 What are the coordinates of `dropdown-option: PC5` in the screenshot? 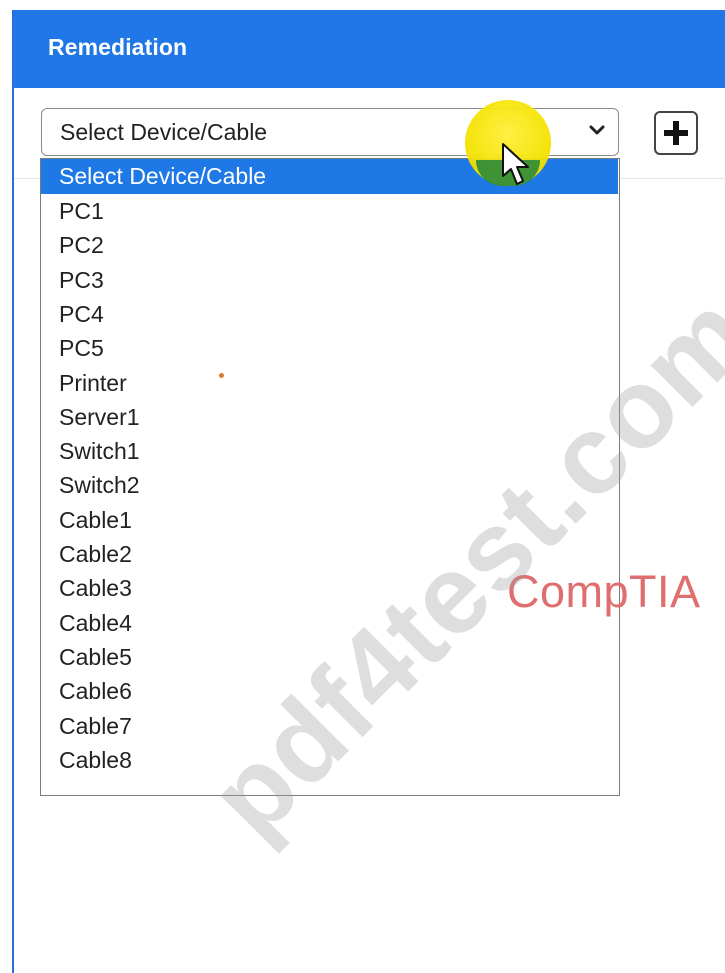 It's located at (329, 348).